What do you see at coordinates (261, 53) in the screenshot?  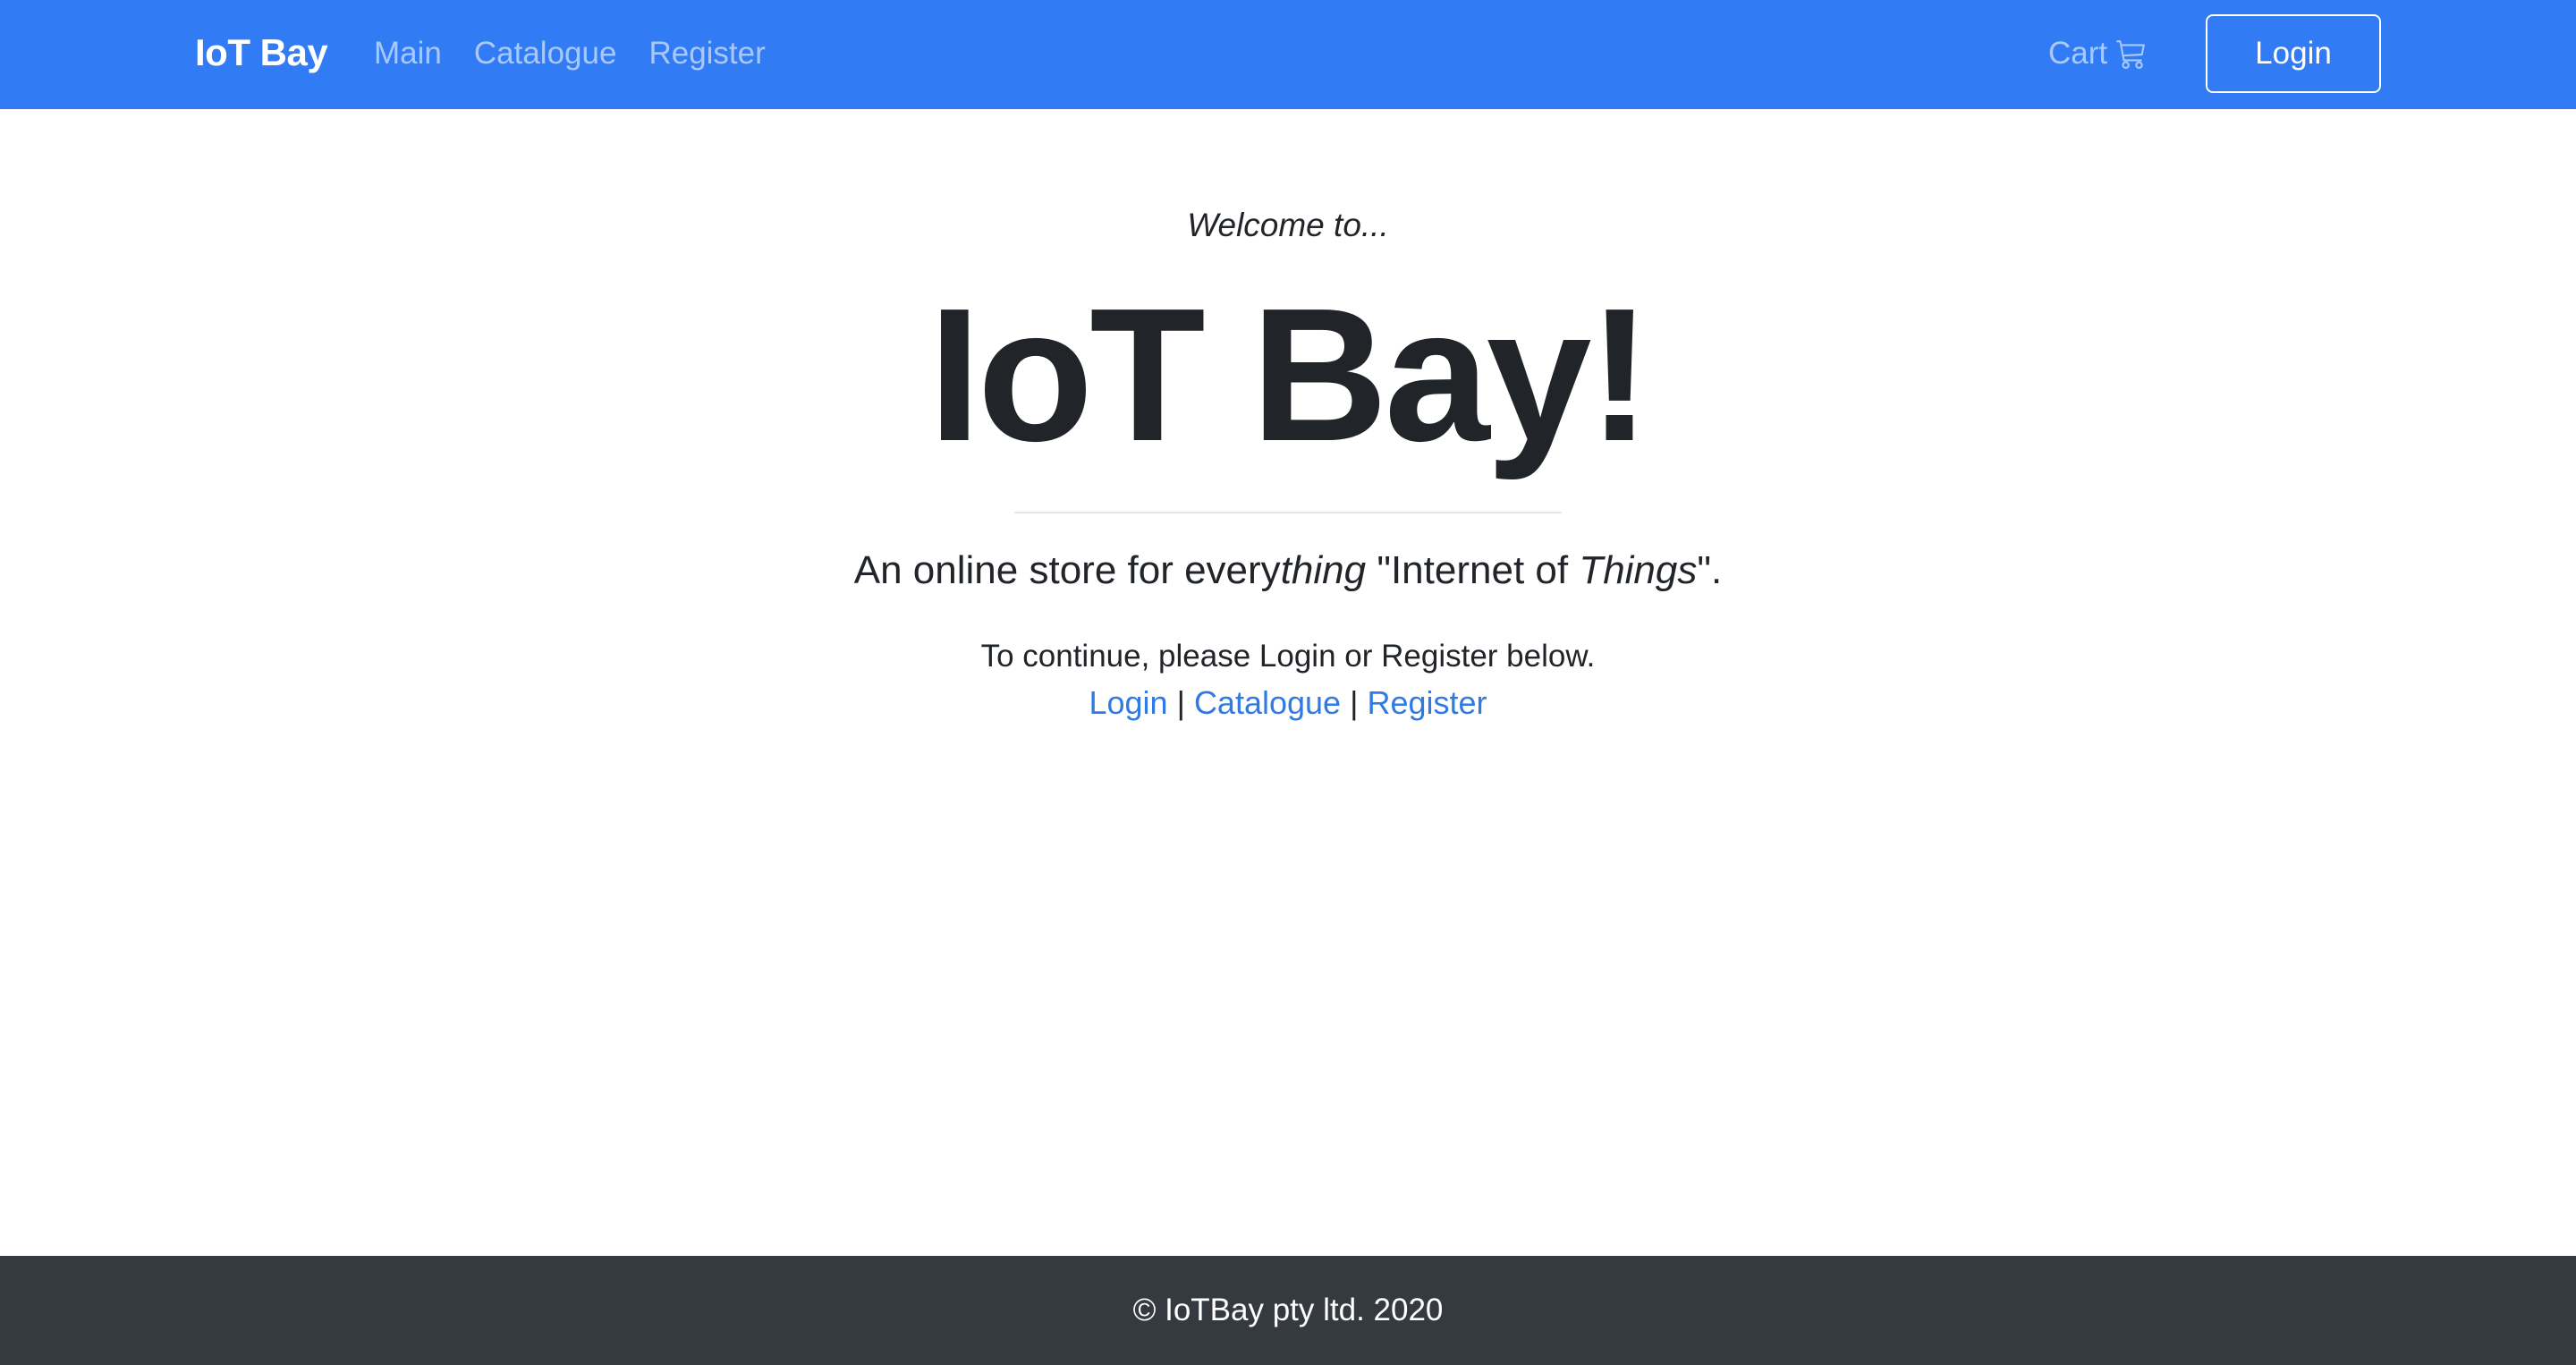 I see `brand-logo: IoT Bay` at bounding box center [261, 53].